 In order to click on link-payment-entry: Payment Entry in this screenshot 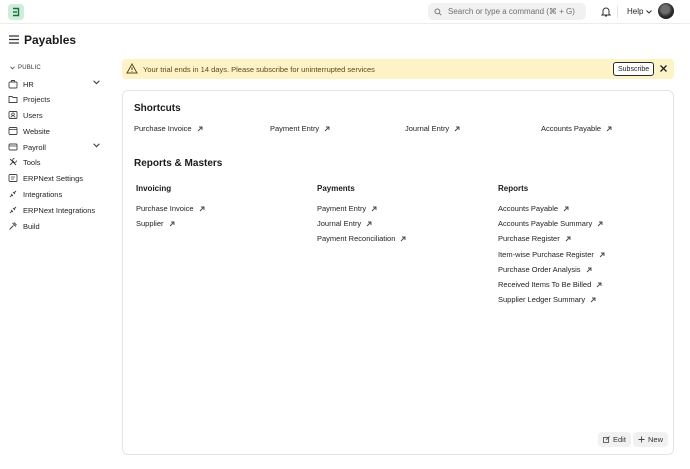, I will do `click(347, 208)`.